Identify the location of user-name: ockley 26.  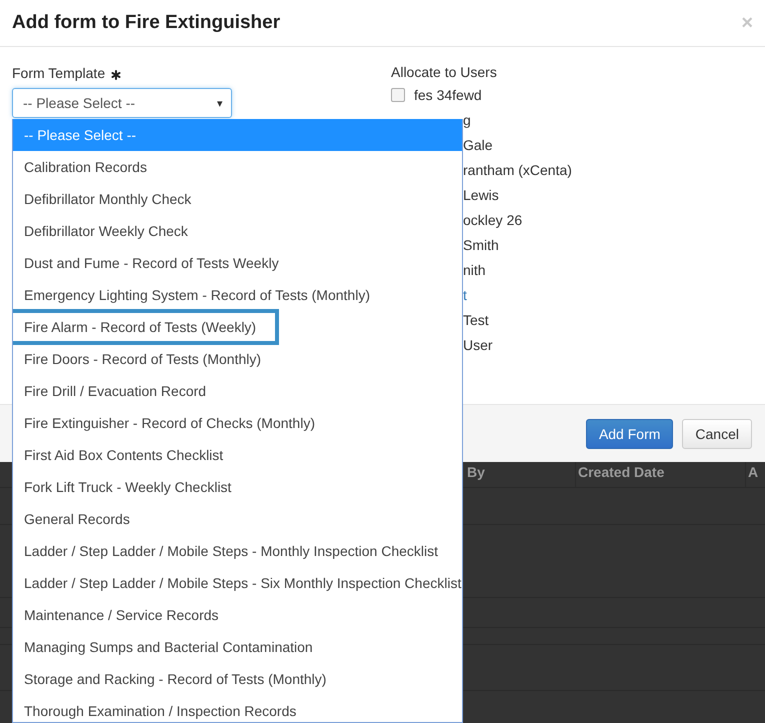
(492, 220).